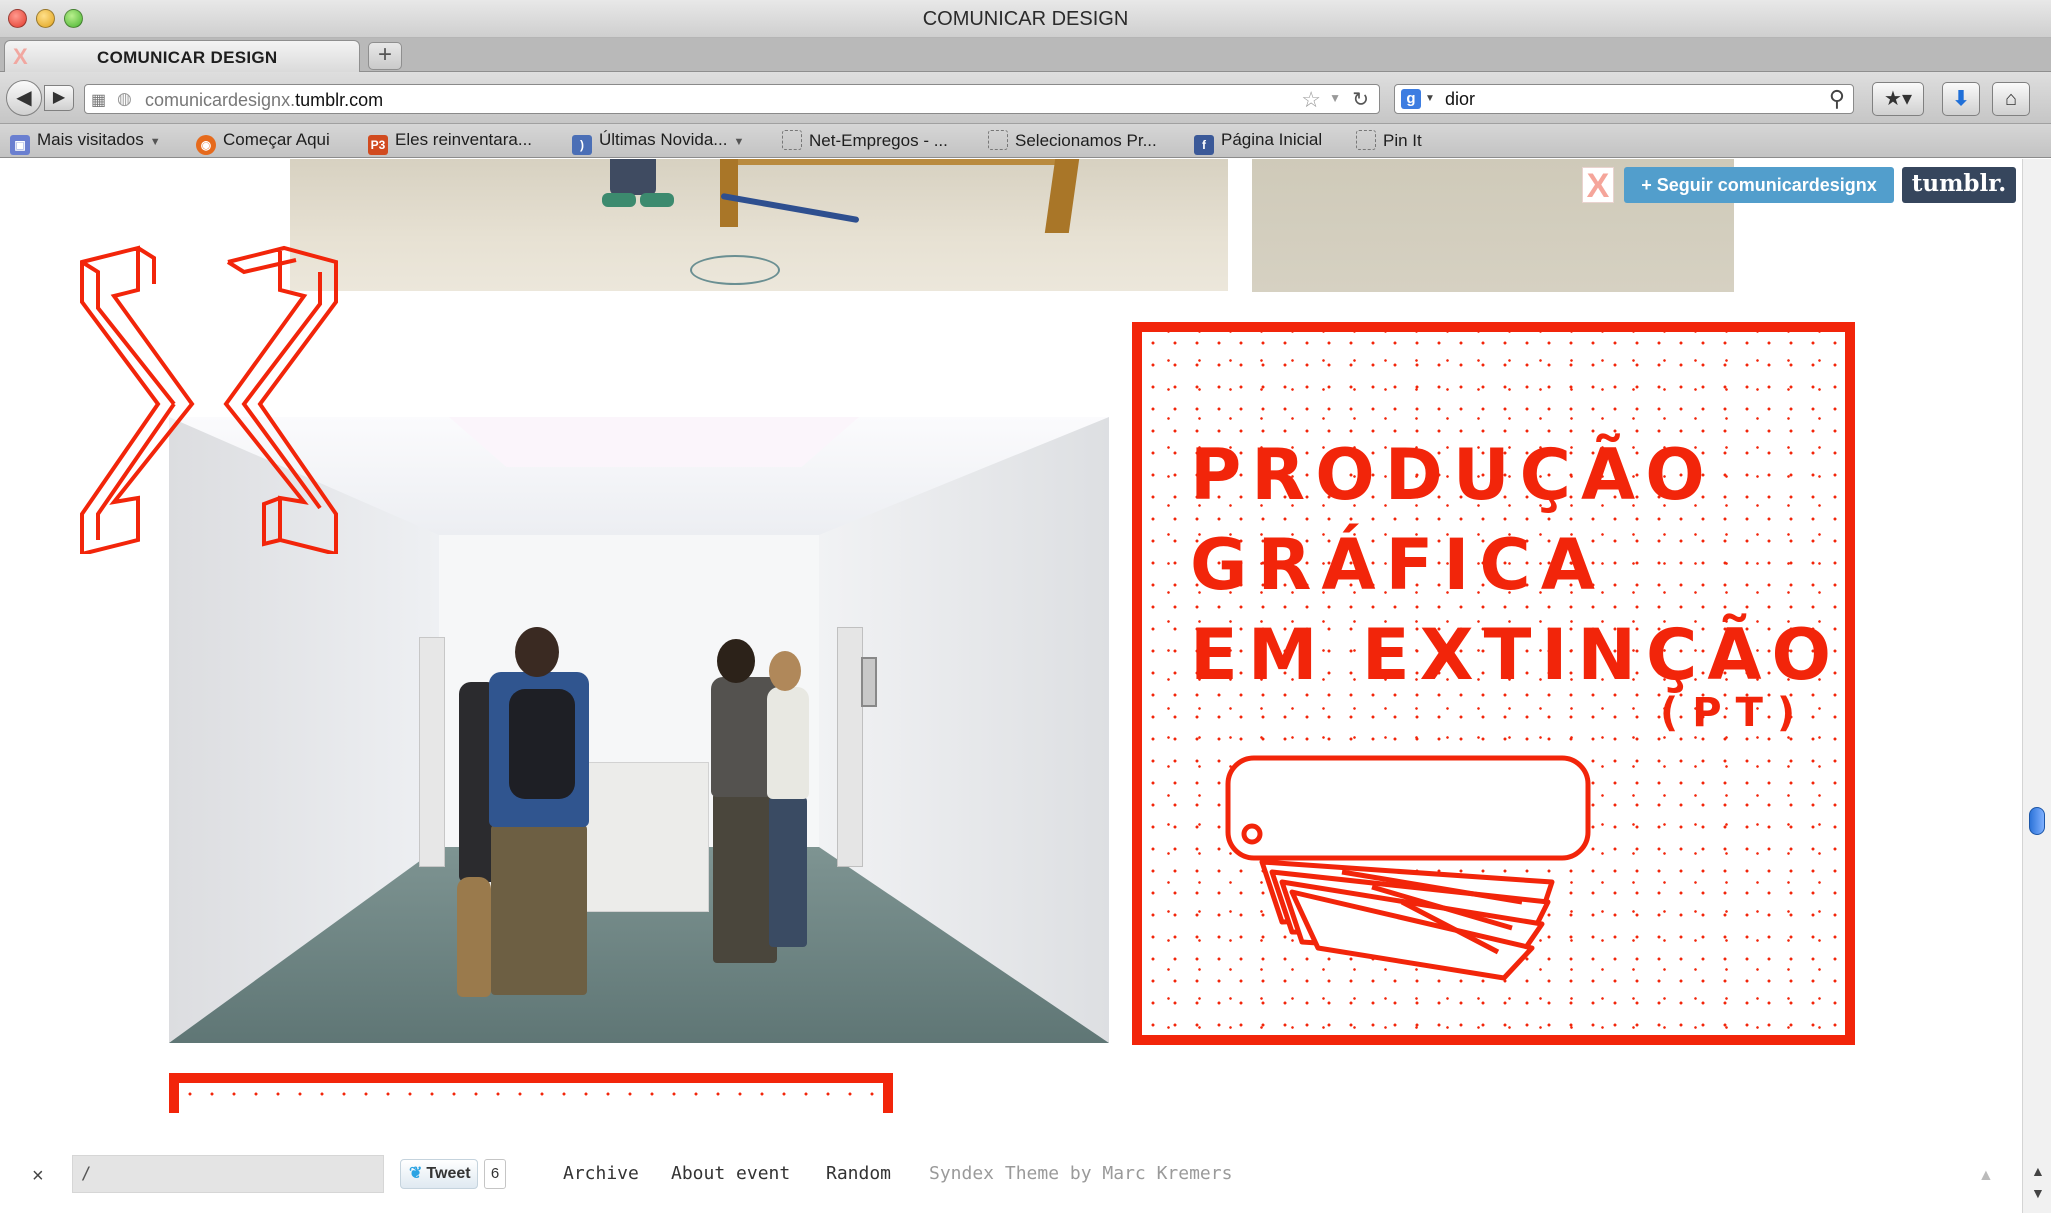 The image size is (2051, 1213). I want to click on wooden-table, so click(895, 162).